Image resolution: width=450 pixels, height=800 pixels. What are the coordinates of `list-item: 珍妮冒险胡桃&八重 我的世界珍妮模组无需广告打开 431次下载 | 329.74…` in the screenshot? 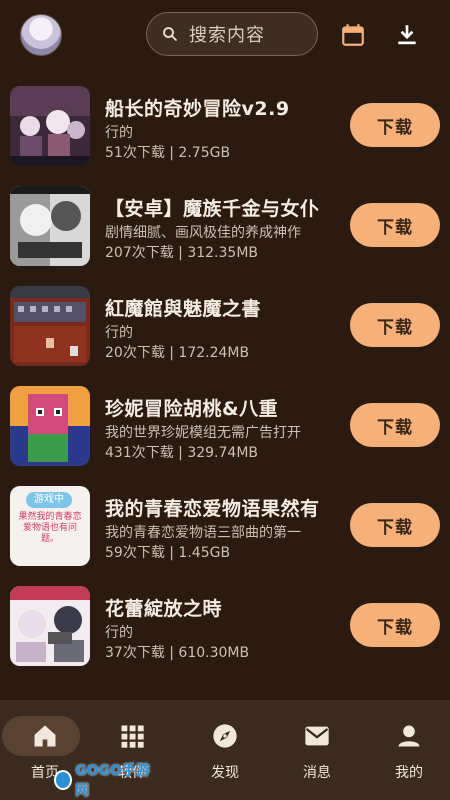 It's located at (225, 430).